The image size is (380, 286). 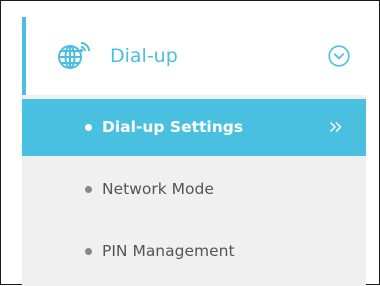 What do you see at coordinates (339, 56) in the screenshot?
I see `chevron-down-circle-icon` at bounding box center [339, 56].